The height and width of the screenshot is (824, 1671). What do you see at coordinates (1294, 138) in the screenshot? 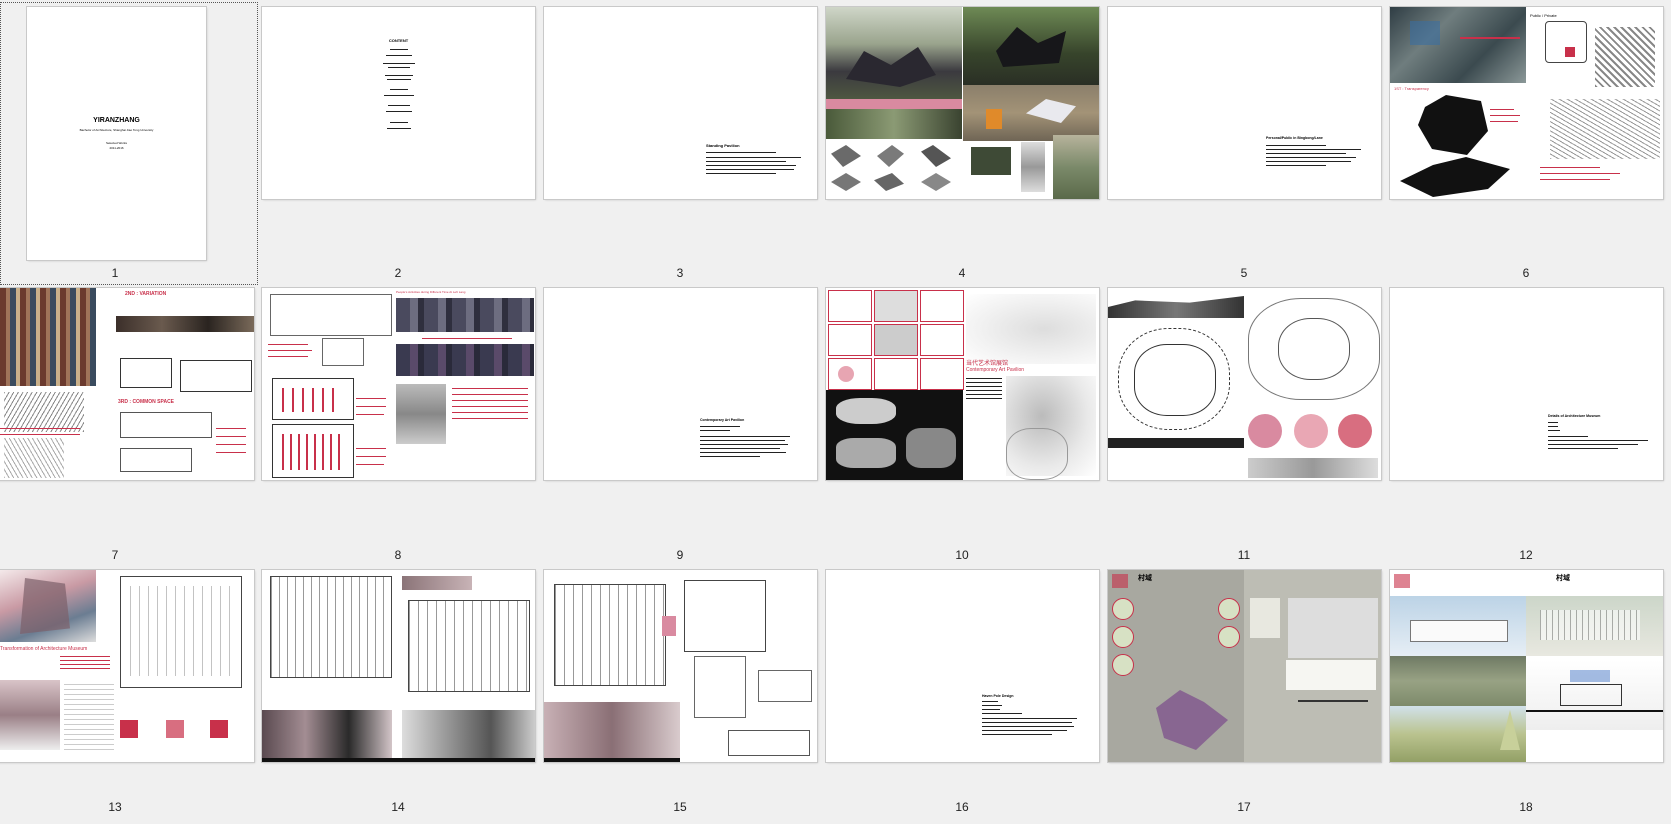
I see `page5-title: Personal/Public in Bingbong/Lane` at bounding box center [1294, 138].